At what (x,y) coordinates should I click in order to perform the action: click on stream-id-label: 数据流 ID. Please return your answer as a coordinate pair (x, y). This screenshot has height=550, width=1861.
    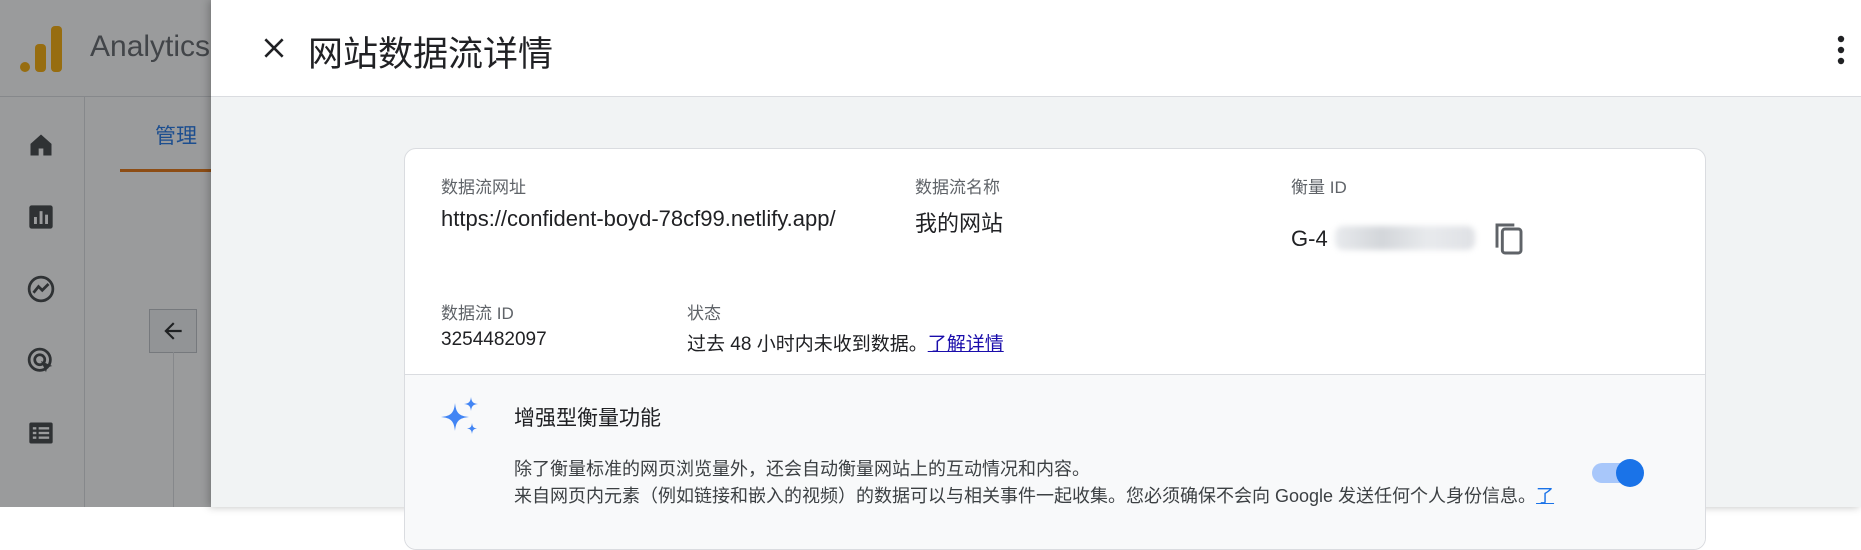
    Looking at the image, I should click on (477, 313).